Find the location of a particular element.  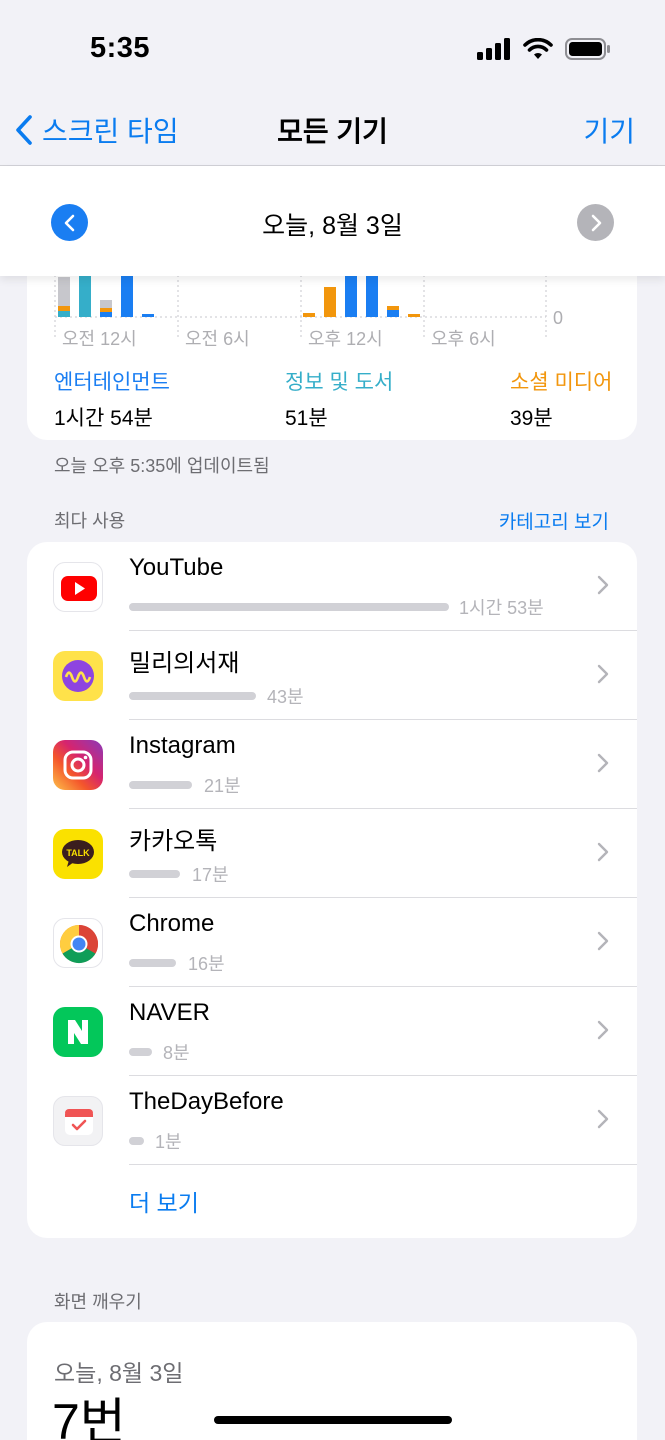

category-name: 엔터테인먼트 is located at coordinates (112, 382).